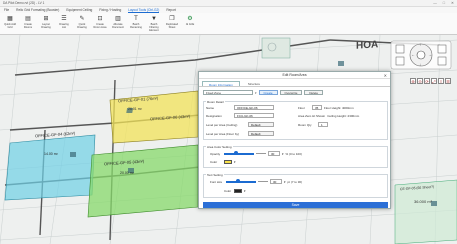 Image resolution: width=457 pixels, height=244 pixels. What do you see at coordinates (144, 10) in the screenshot?
I see `menu-layout-tools: Layout Tools (Ctrl-G2)` at bounding box center [144, 10].